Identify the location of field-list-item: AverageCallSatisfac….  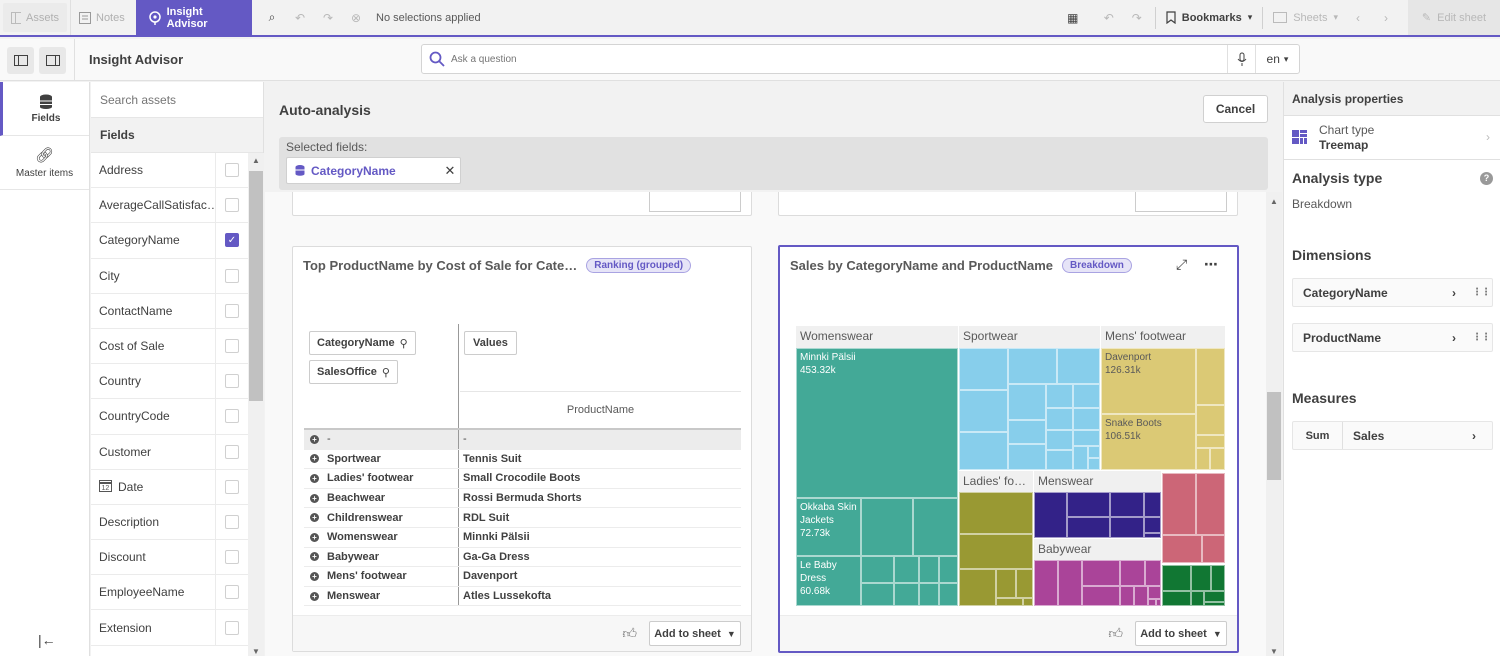
(169, 206).